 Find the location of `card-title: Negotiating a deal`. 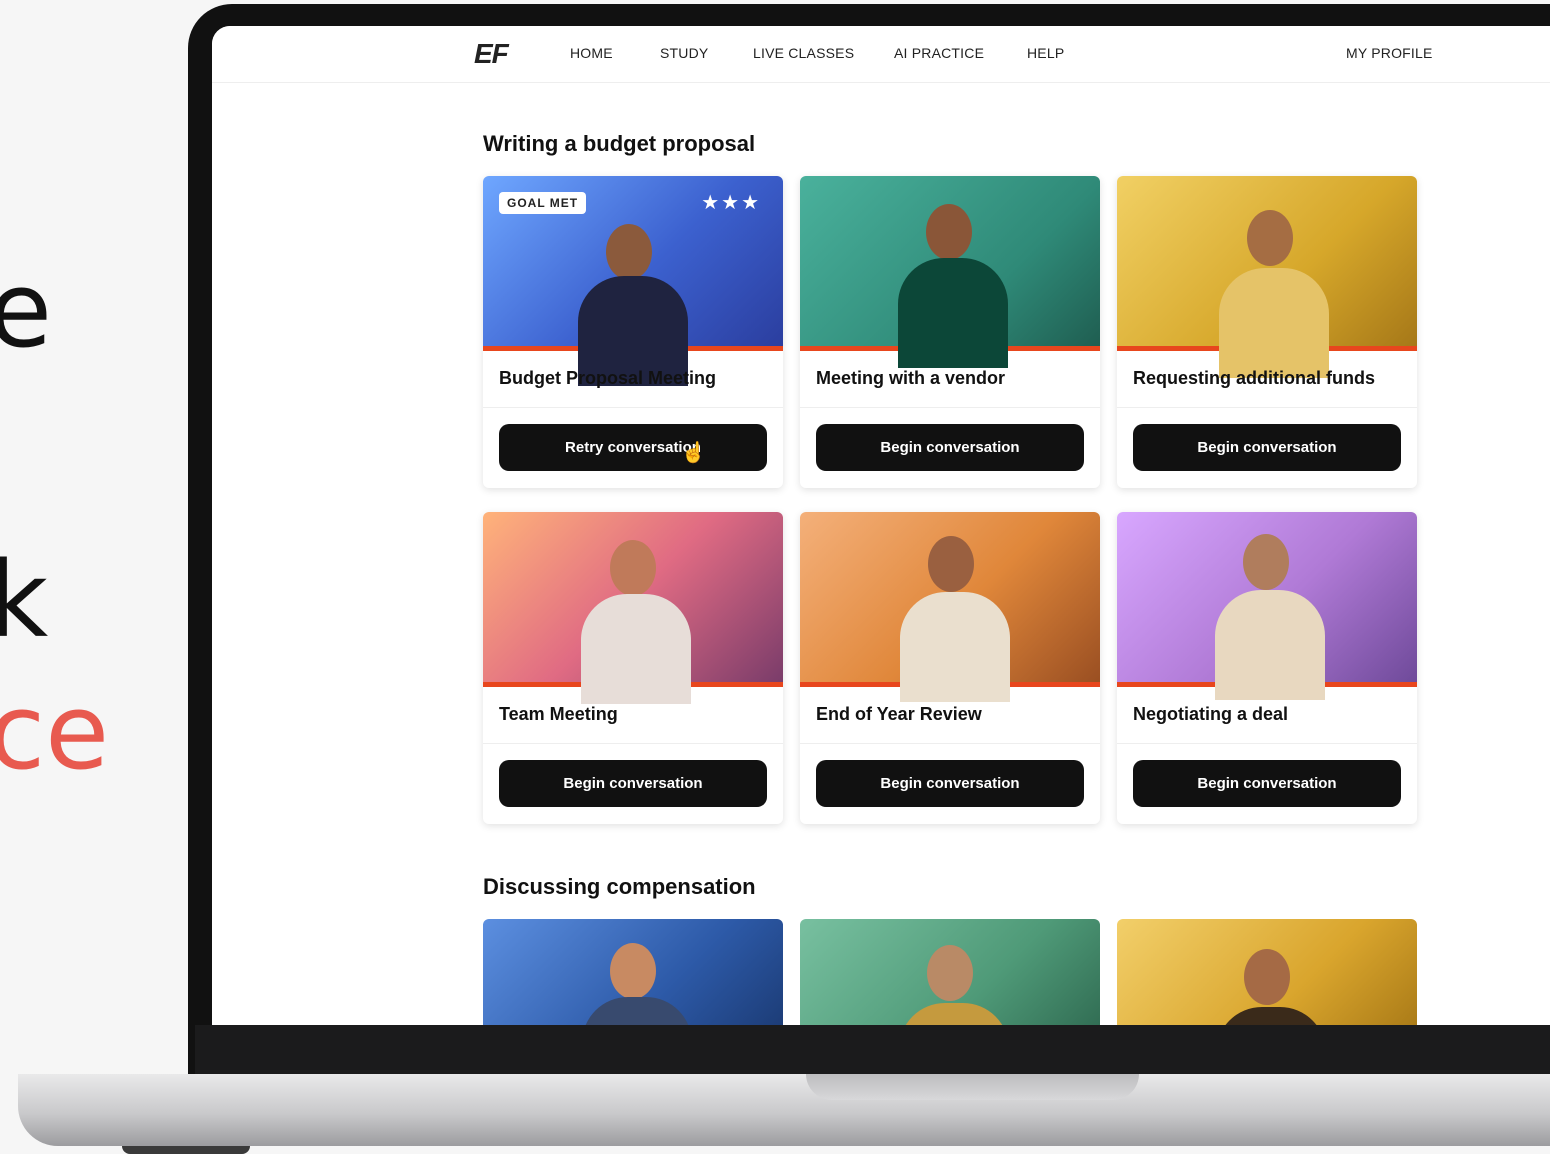

card-title: Negotiating a deal is located at coordinates (1211, 714).